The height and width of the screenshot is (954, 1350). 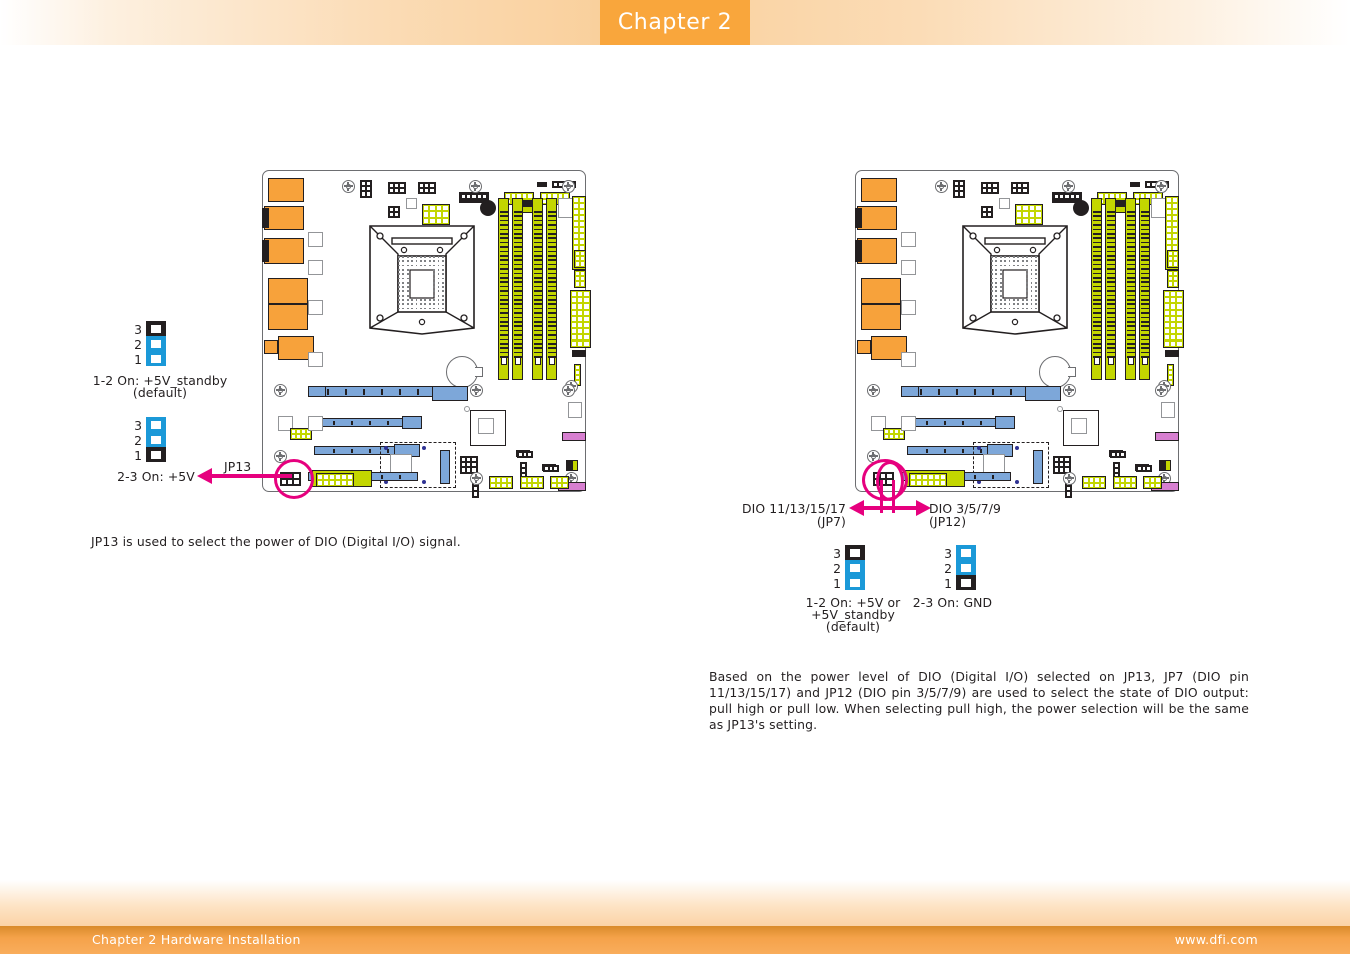 I want to click on battery-socket, so click(x=464, y=372).